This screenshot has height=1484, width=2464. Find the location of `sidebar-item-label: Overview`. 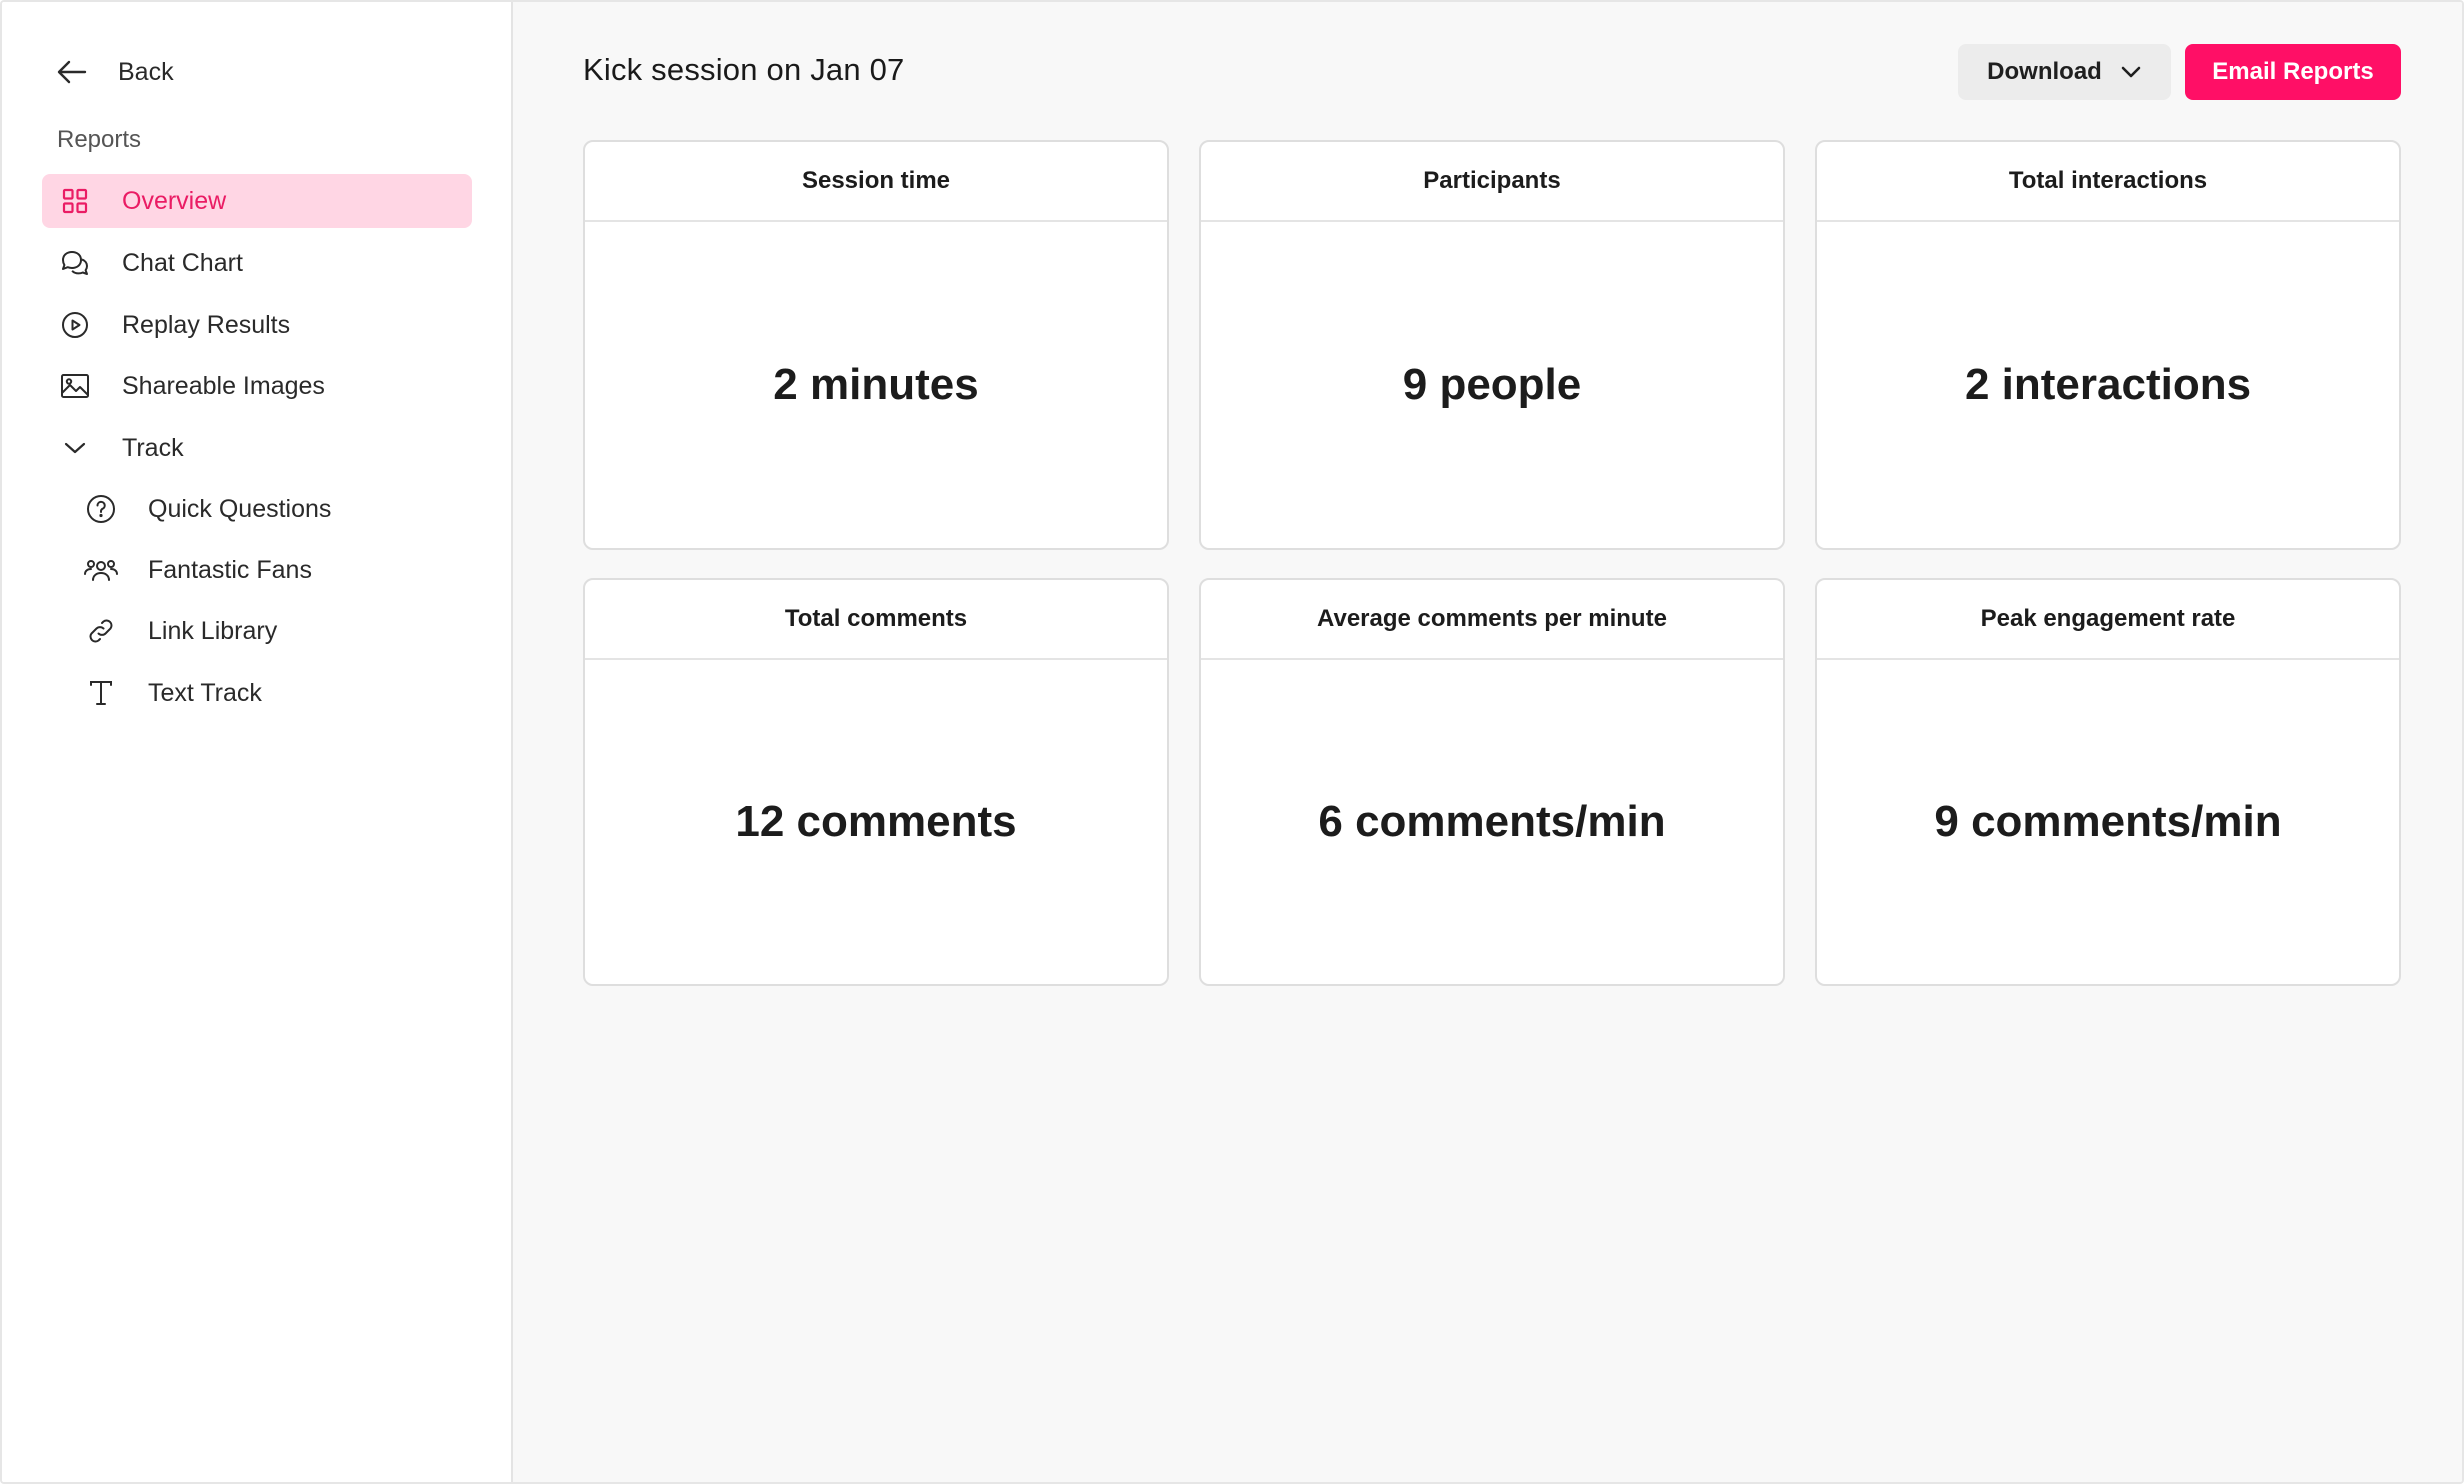

sidebar-item-label: Overview is located at coordinates (174, 200).